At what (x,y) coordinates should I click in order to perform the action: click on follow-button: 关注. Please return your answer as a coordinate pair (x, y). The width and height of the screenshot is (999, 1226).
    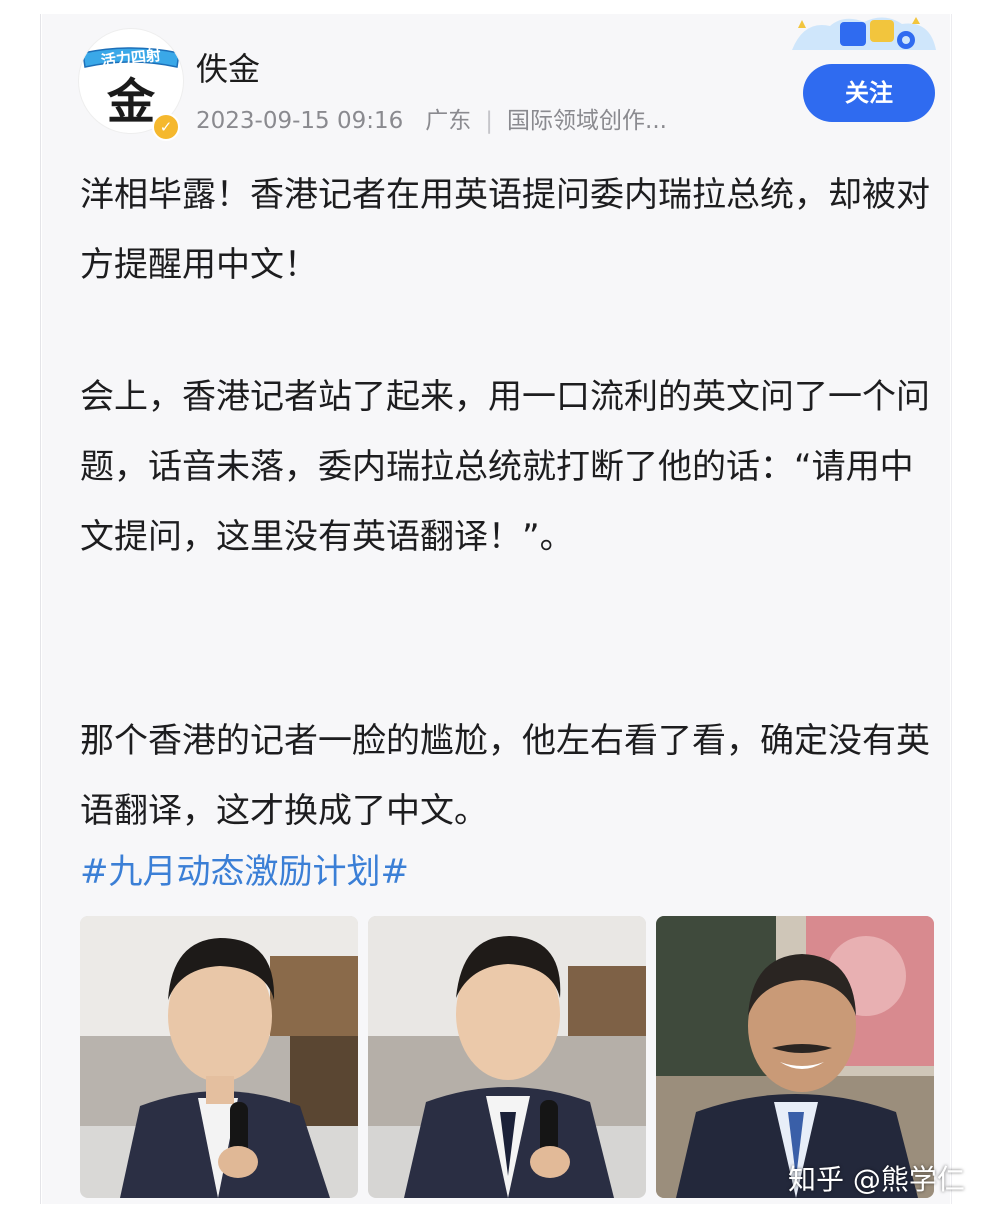
    Looking at the image, I should click on (869, 93).